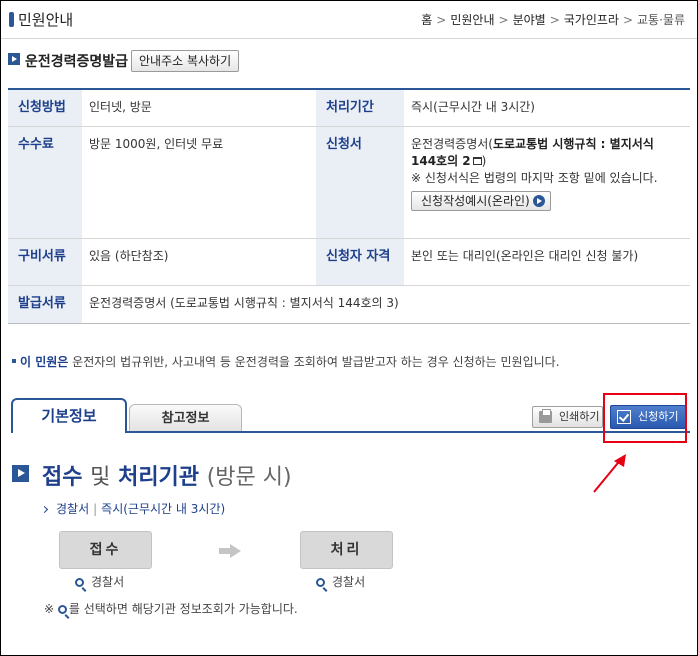 Image resolution: width=698 pixels, height=656 pixels. I want to click on go-arrow-icon, so click(538, 200).